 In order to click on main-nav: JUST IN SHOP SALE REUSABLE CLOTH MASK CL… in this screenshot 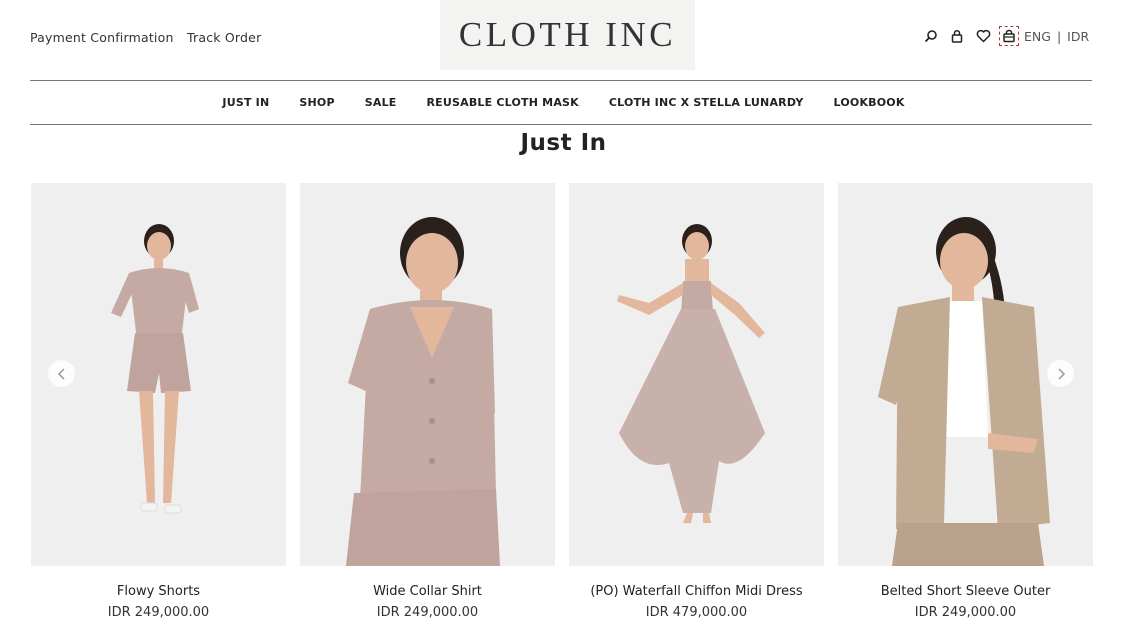, I will do `click(563, 102)`.